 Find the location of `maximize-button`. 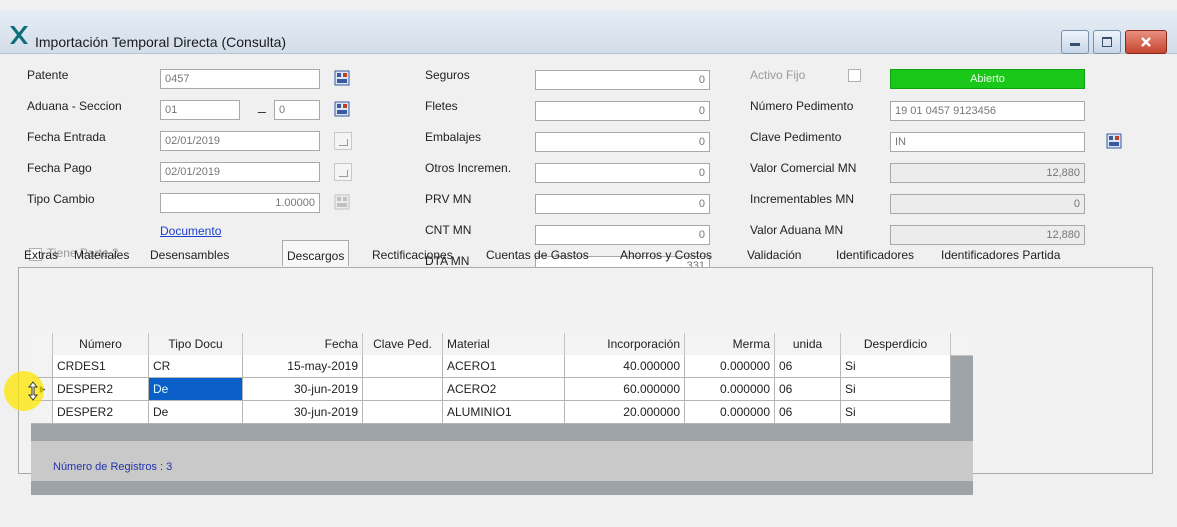

maximize-button is located at coordinates (1107, 42).